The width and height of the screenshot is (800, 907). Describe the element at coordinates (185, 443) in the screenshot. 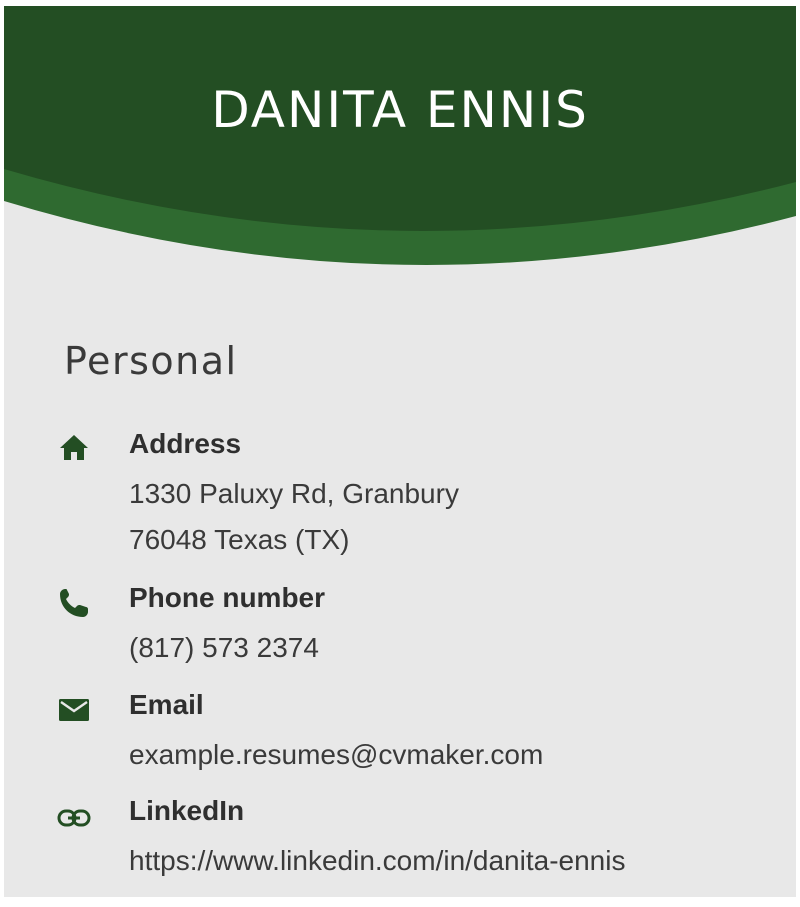

I see `address-label: Address` at that location.